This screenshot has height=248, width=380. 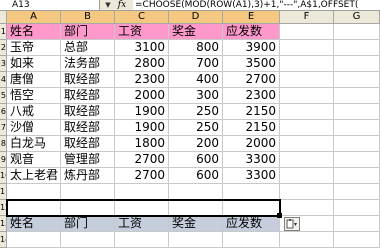 What do you see at coordinates (142, 128) in the screenshot?
I see `table-cell: 1900` at bounding box center [142, 128].